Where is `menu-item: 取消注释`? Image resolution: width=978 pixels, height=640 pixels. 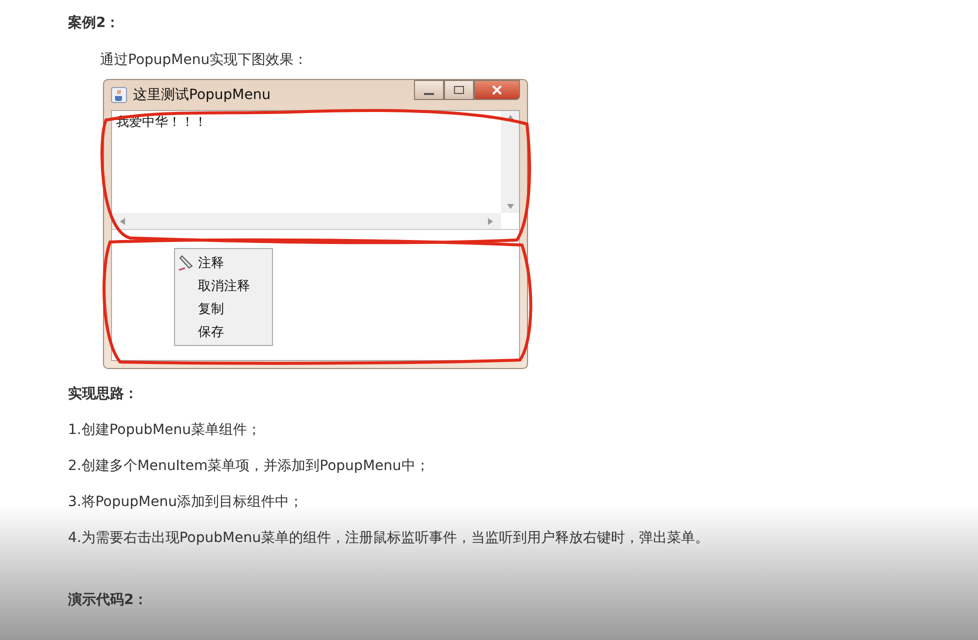
menu-item: 取消注释 is located at coordinates (223, 285).